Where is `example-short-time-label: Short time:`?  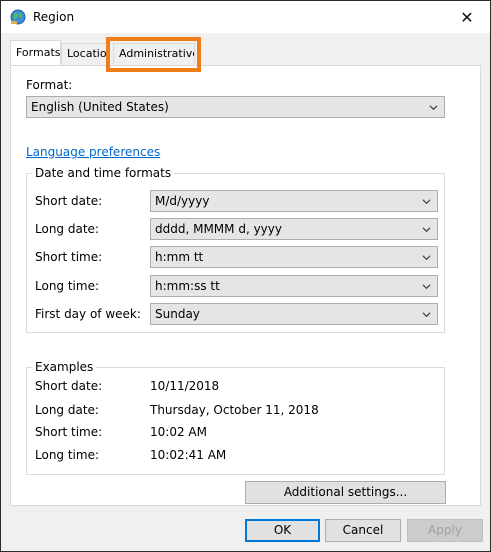
example-short-time-label: Short time: is located at coordinates (69, 432).